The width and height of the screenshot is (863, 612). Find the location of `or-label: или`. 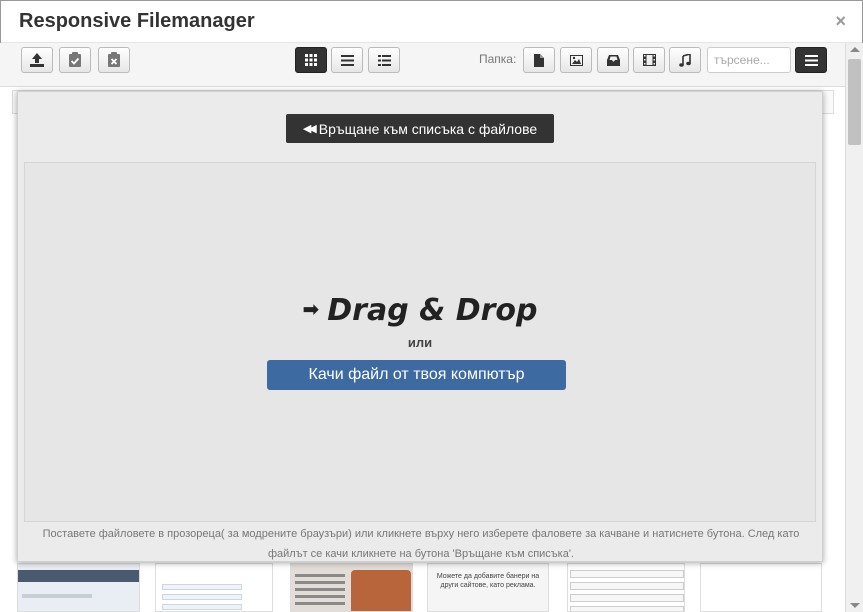

or-label: или is located at coordinates (420, 342).